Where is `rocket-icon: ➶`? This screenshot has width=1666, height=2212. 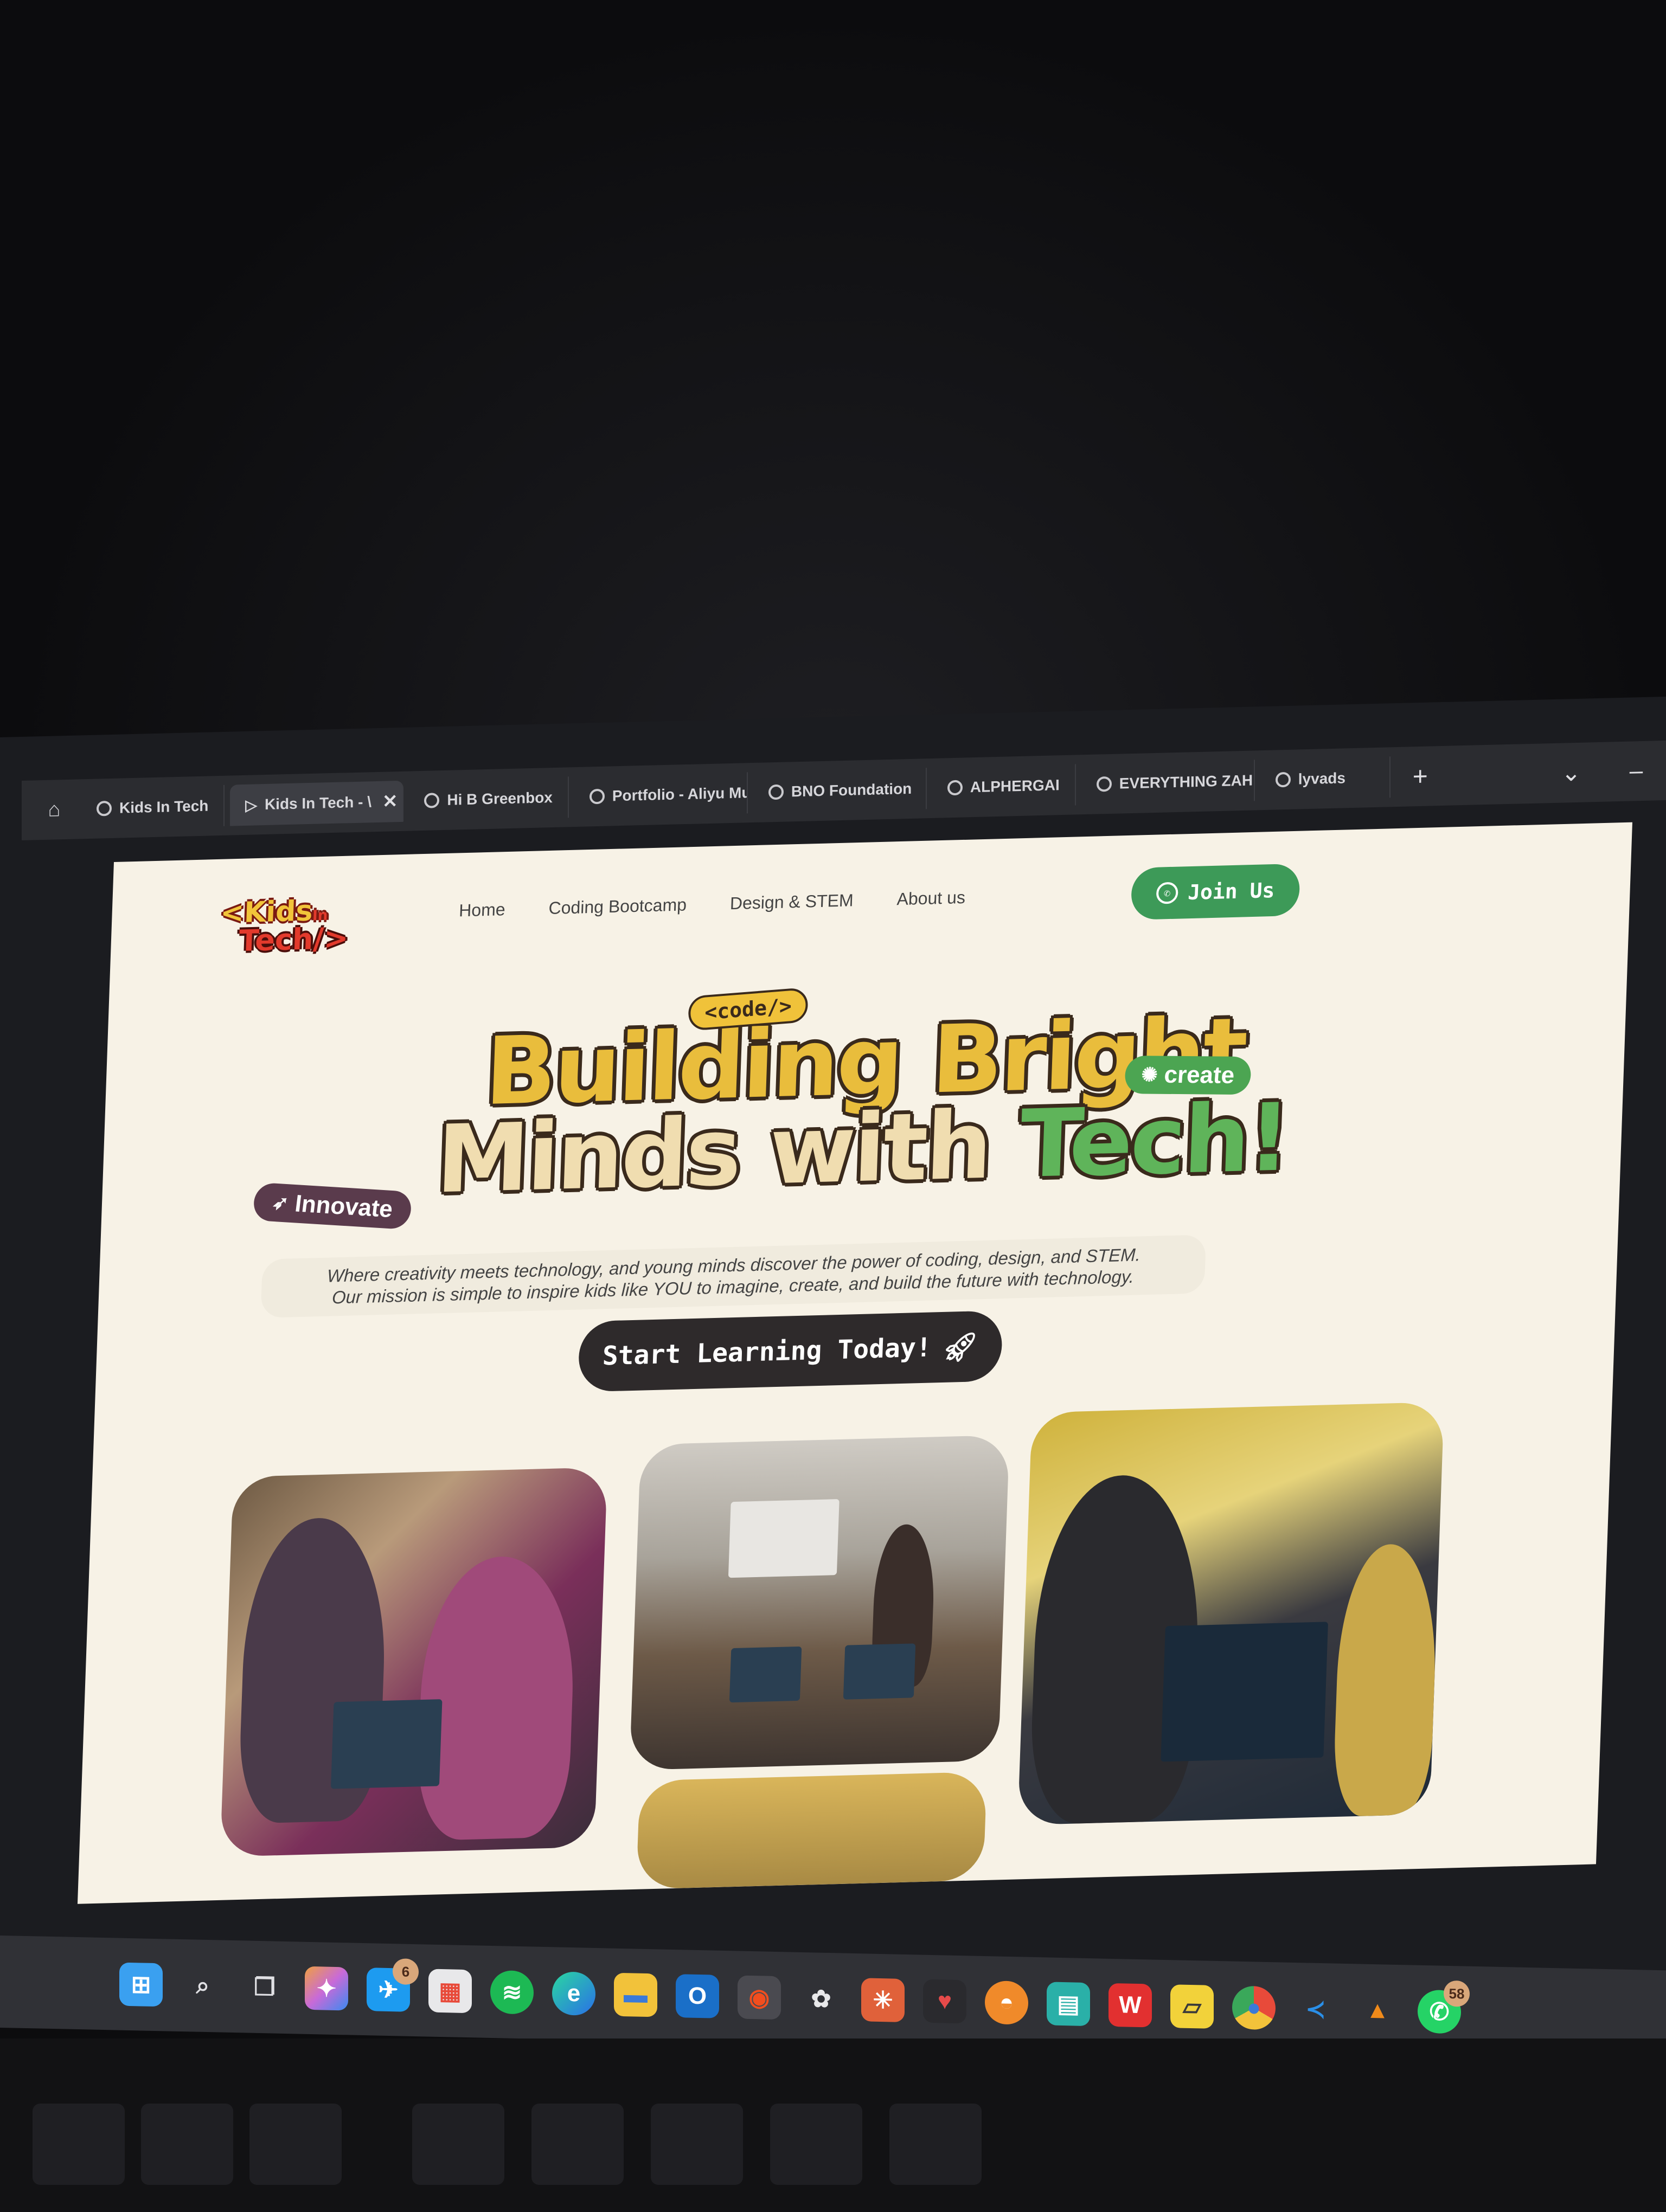 rocket-icon: ➶ is located at coordinates (280, 1202).